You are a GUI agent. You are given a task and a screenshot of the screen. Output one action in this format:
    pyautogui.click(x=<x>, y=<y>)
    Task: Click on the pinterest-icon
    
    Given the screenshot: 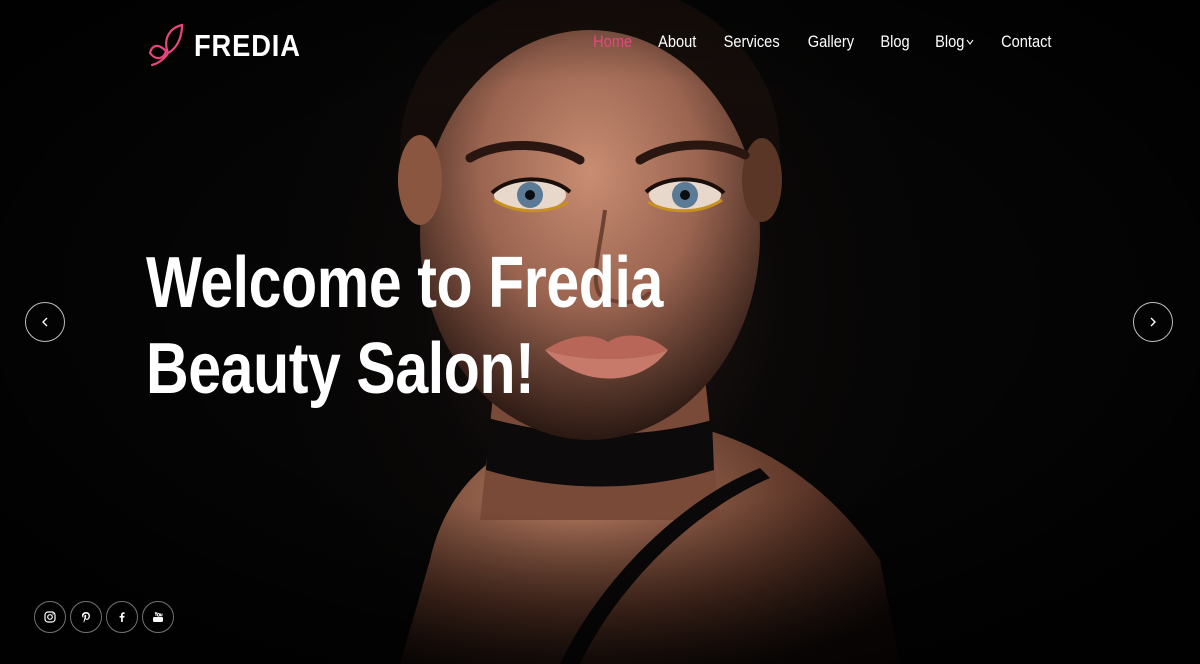 What is the action you would take?
    pyautogui.click(x=86, y=617)
    